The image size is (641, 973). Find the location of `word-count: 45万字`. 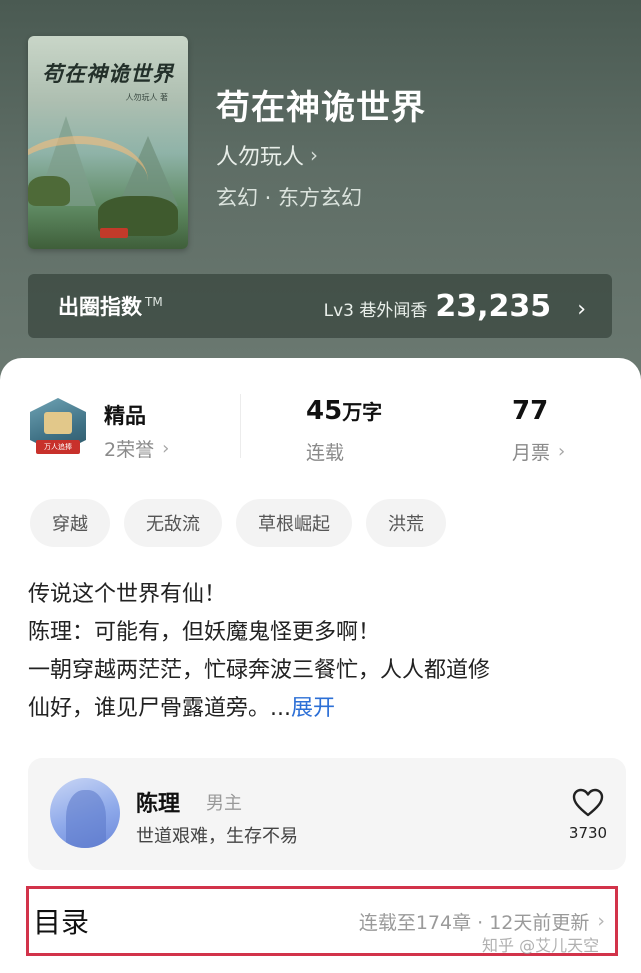

word-count: 45万字 is located at coordinates (344, 411).